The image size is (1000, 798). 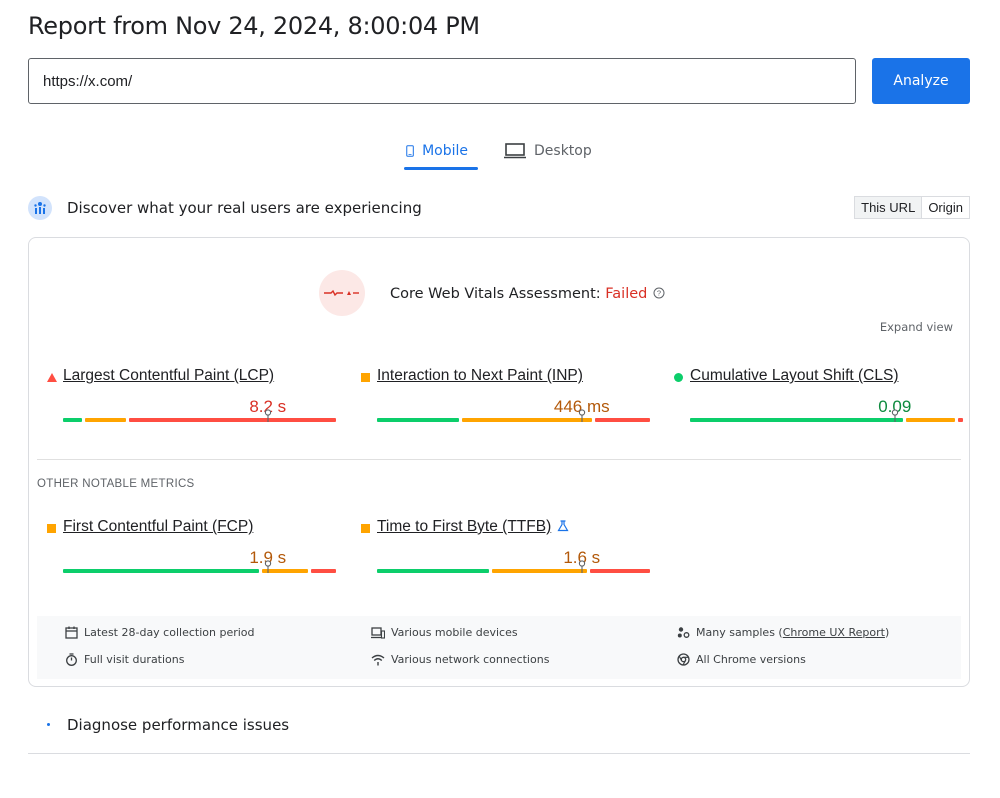 I want to click on stopwatch-icon, so click(x=71, y=659).